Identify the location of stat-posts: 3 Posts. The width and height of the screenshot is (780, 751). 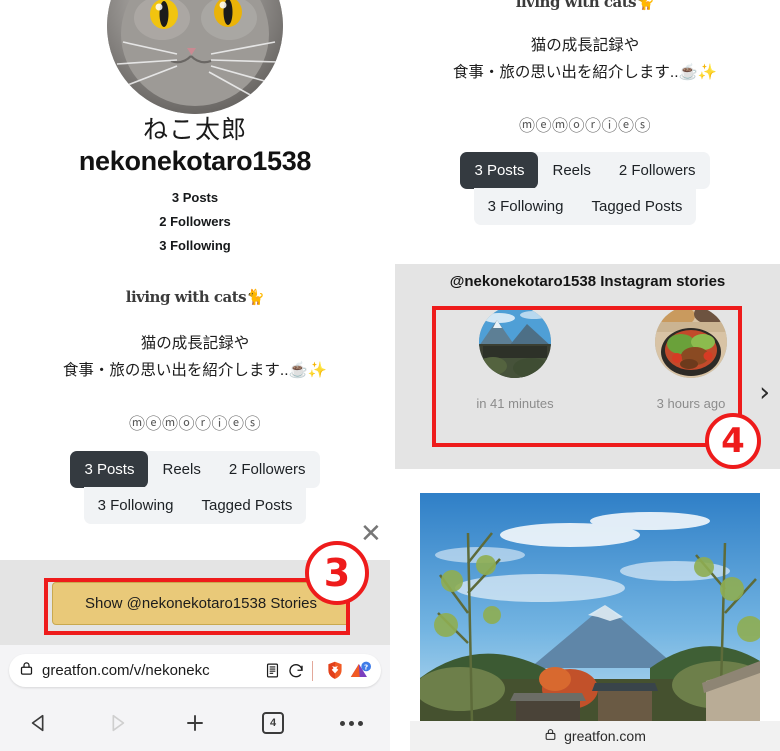
(195, 197).